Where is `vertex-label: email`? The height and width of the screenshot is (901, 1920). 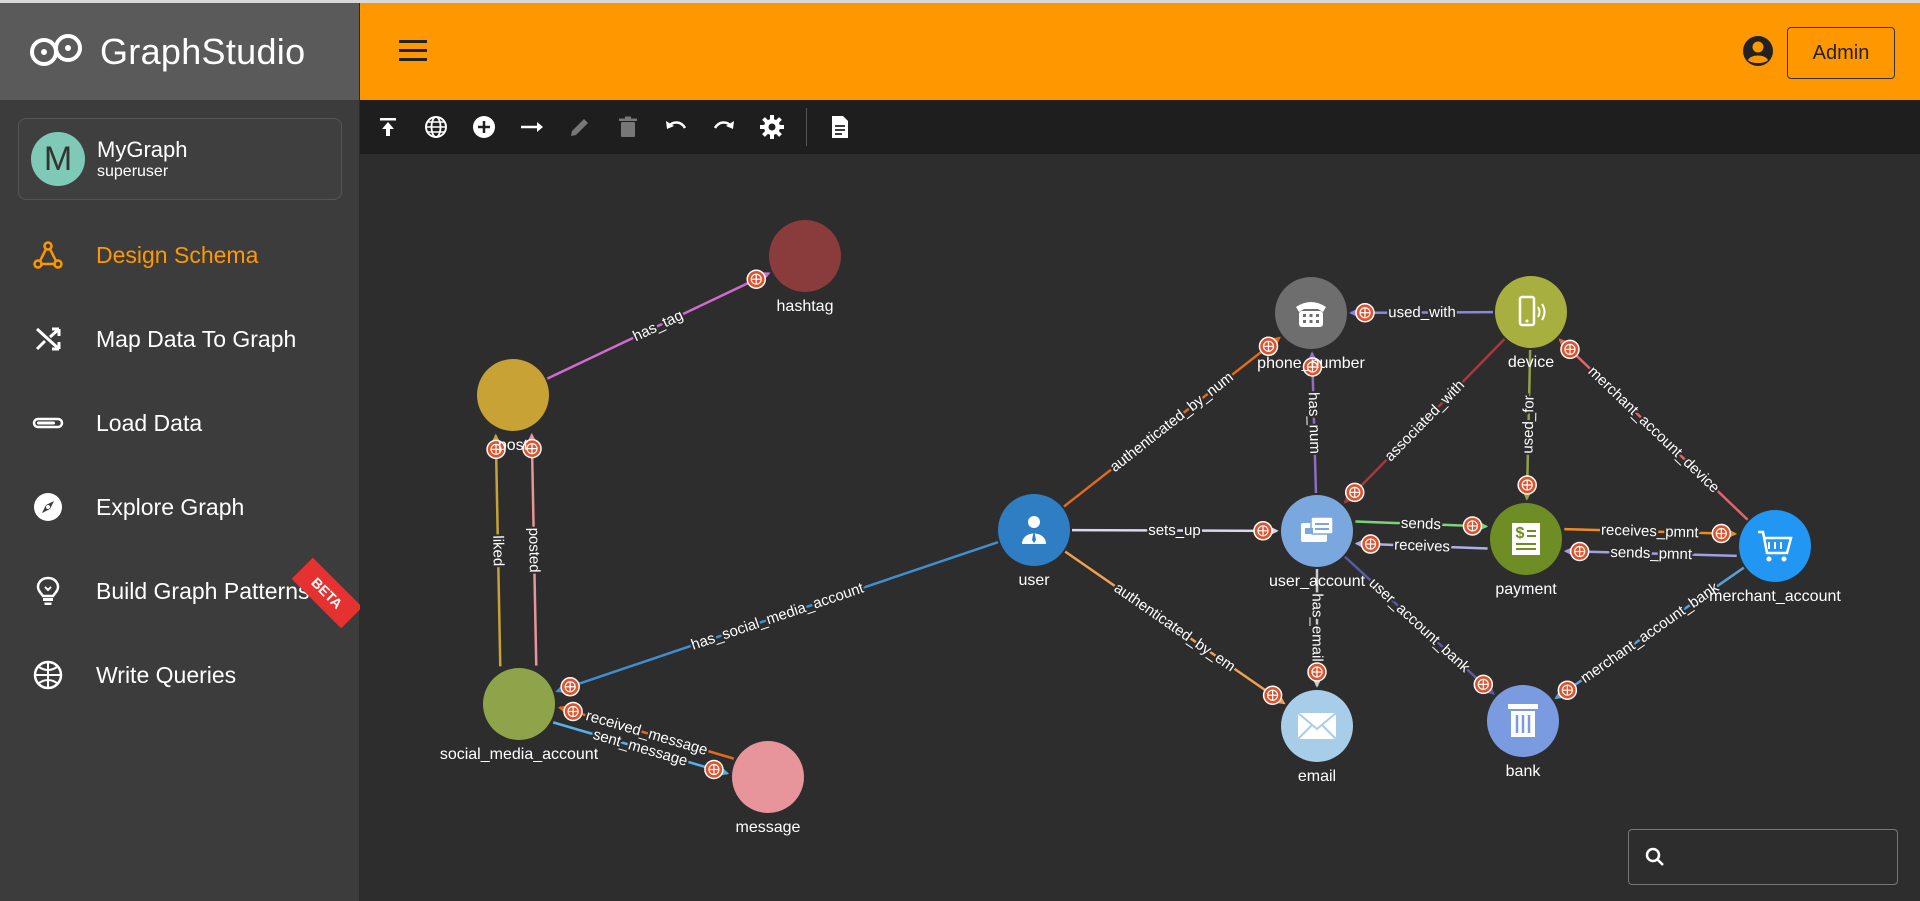 vertex-label: email is located at coordinates (1317, 776).